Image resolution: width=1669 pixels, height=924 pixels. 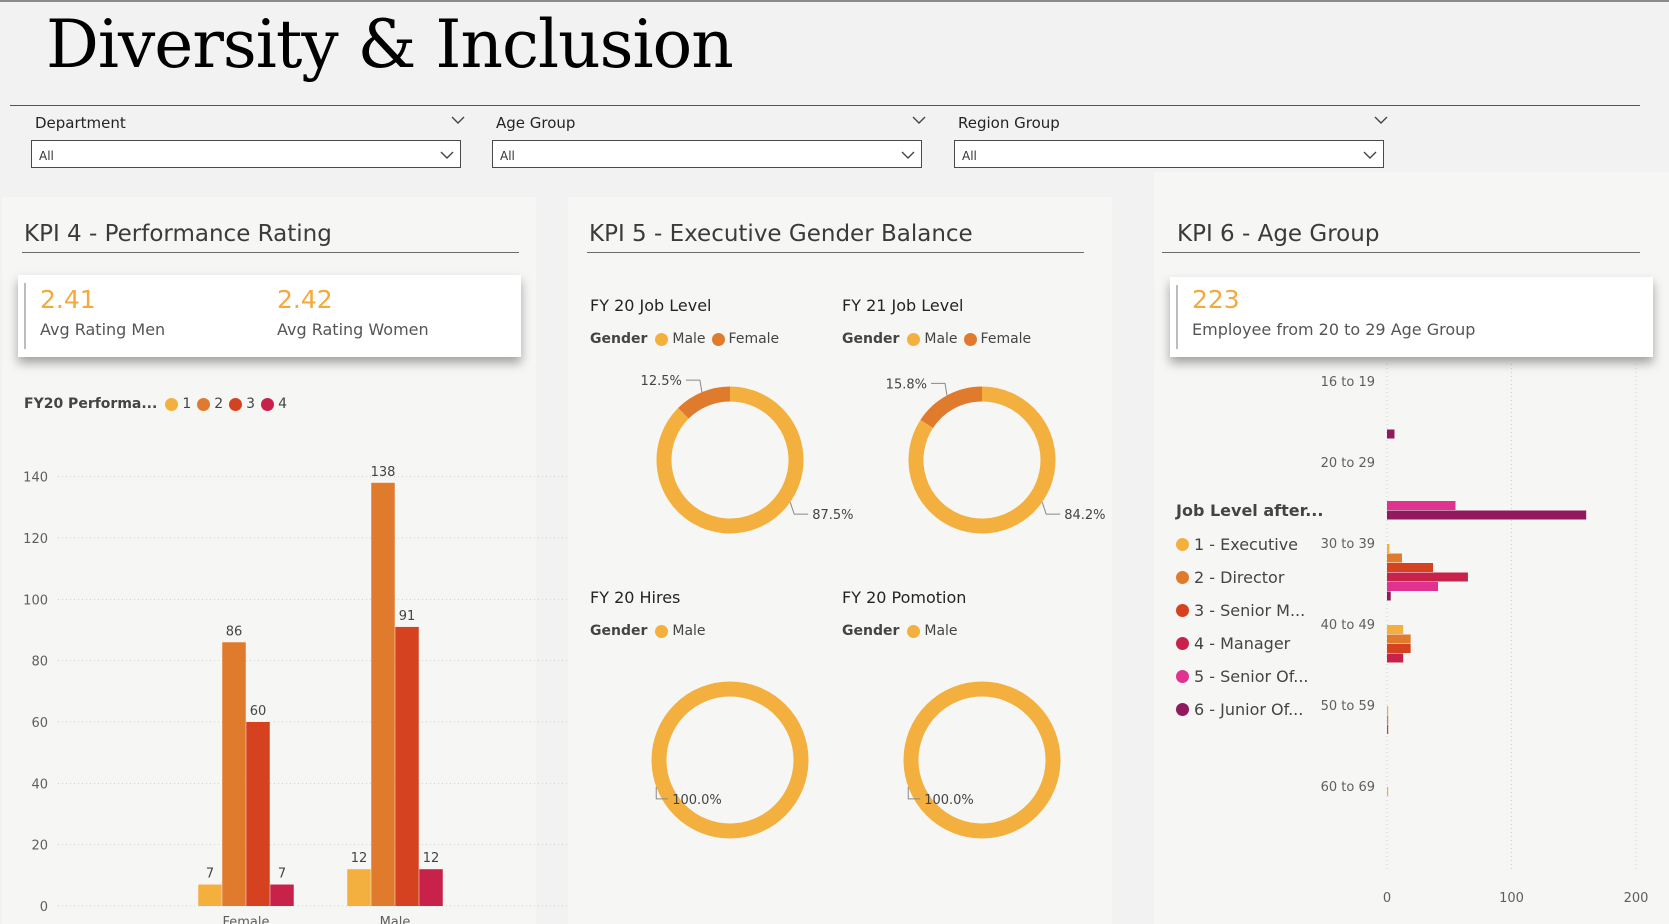 What do you see at coordinates (251, 404) in the screenshot?
I see `legend-label: 3` at bounding box center [251, 404].